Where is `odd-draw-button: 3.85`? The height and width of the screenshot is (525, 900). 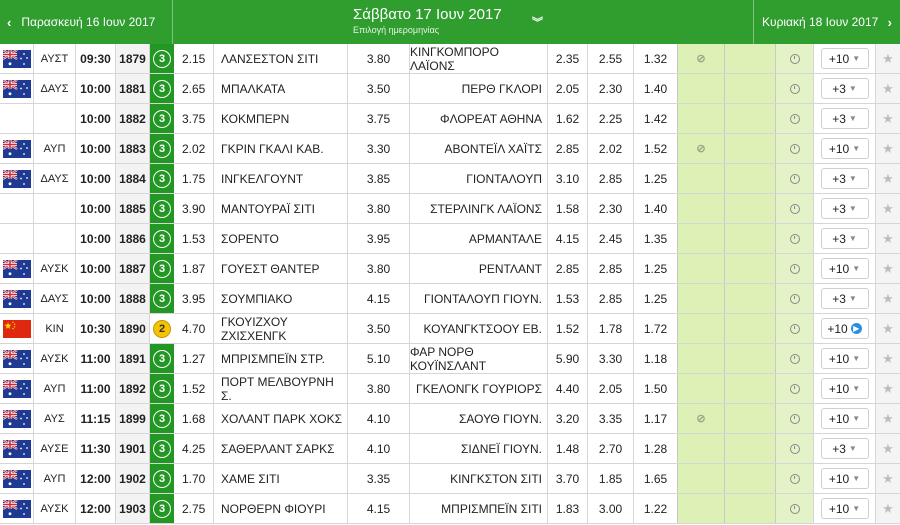 odd-draw-button: 3.85 is located at coordinates (379, 178).